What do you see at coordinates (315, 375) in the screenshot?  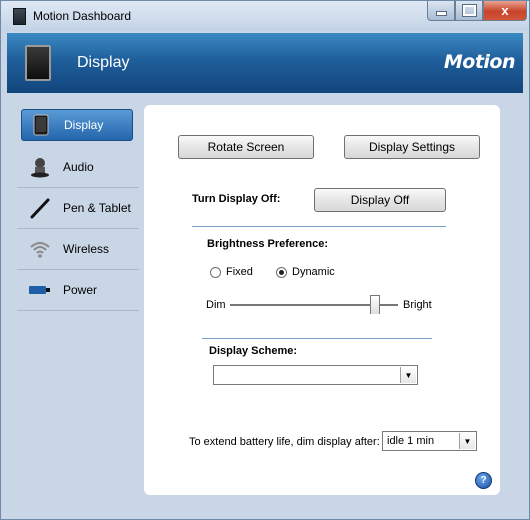 I see `display-scheme-select: ▼` at bounding box center [315, 375].